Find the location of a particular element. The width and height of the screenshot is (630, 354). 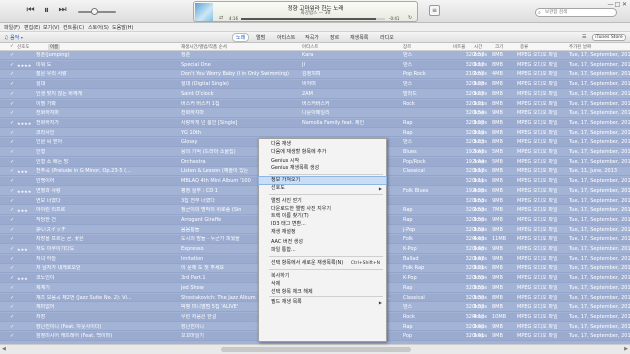

tab-artists: 아티스트 is located at coordinates (286, 37).